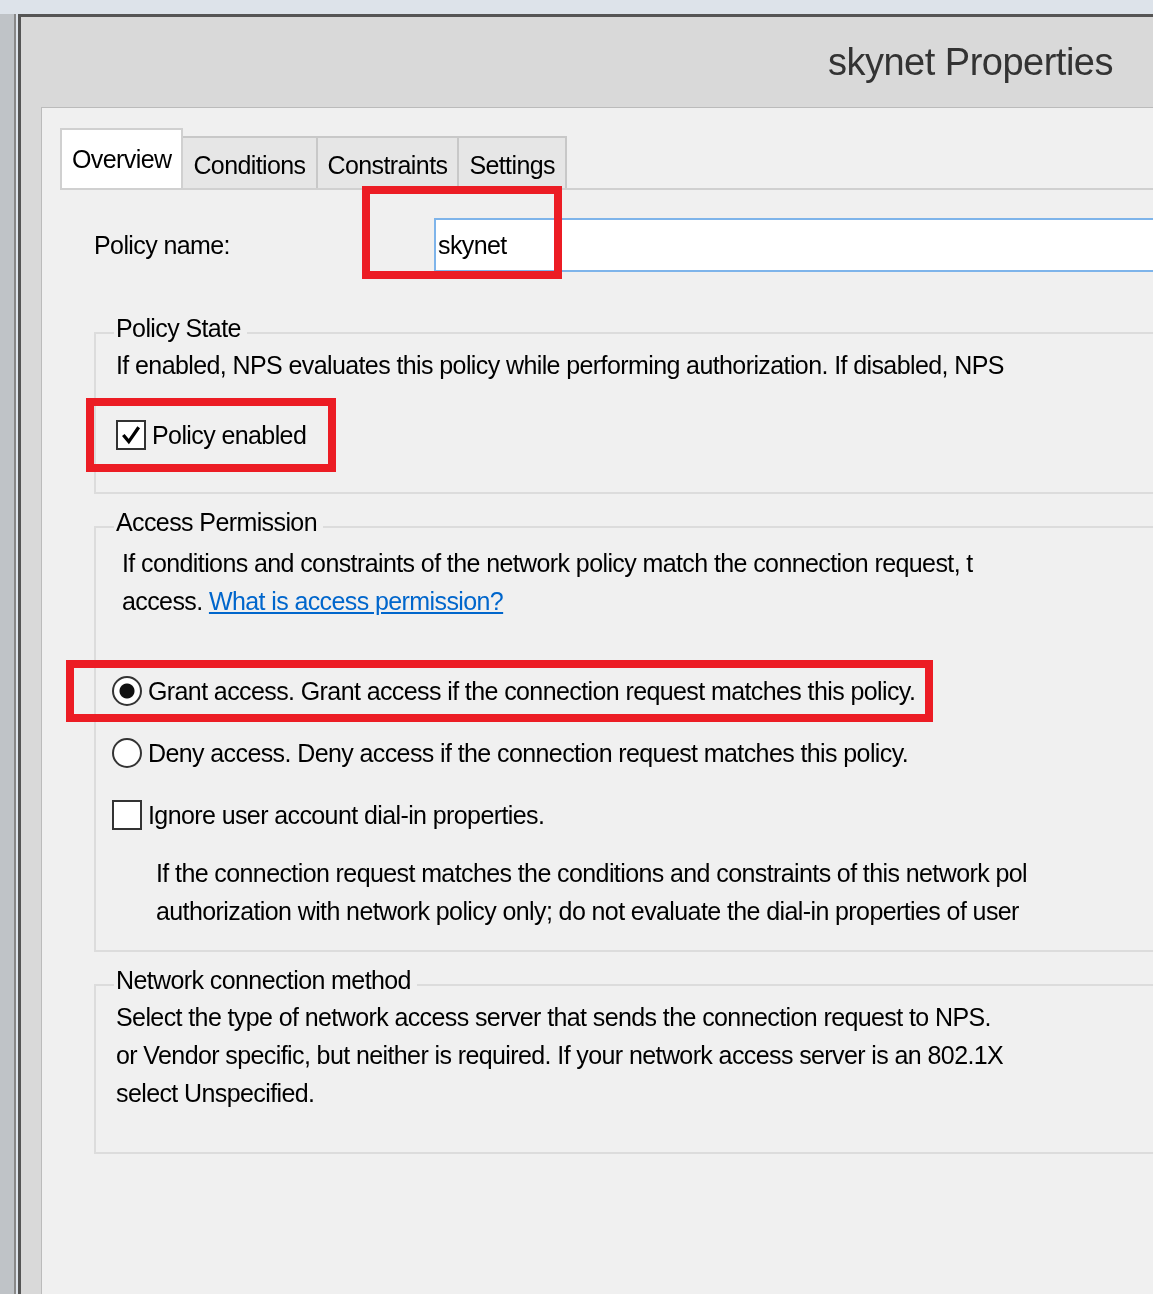  What do you see at coordinates (216, 1093) in the screenshot?
I see `description-text: select Unspecified.` at bounding box center [216, 1093].